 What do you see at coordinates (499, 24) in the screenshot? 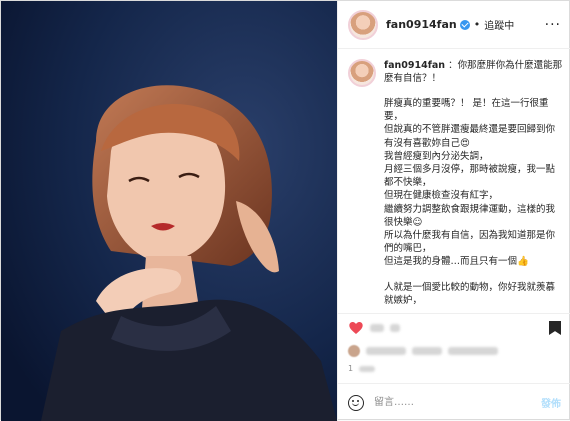
I see `following-button: 追蹤中` at bounding box center [499, 24].